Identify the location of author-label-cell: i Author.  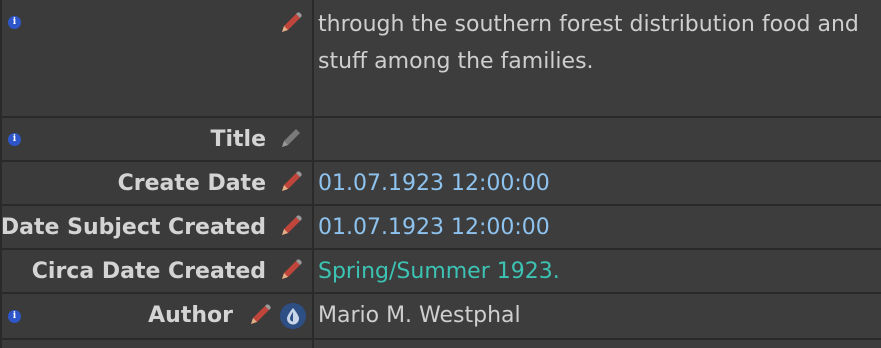
(157, 316).